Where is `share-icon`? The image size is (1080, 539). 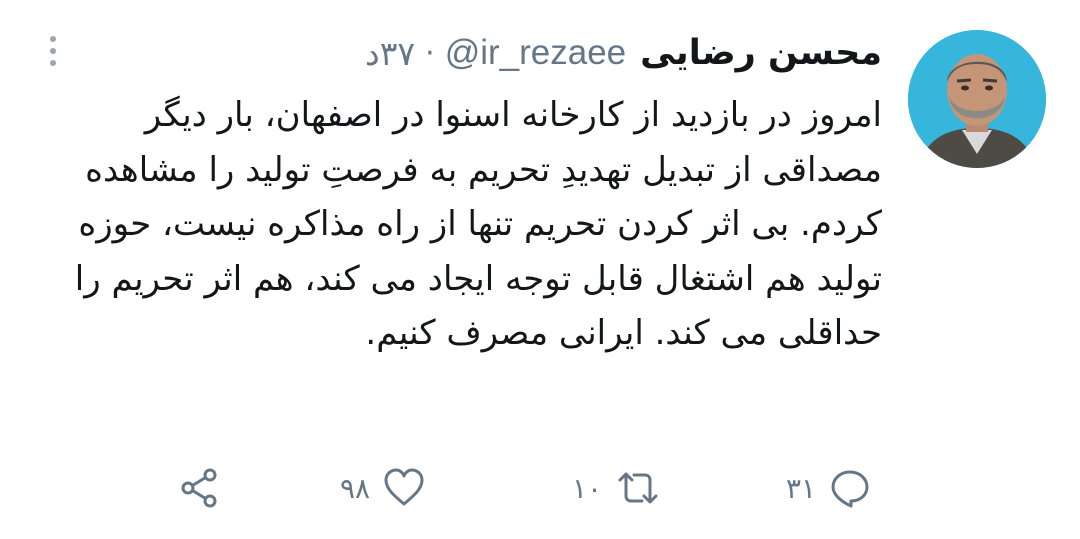
share-icon is located at coordinates (199, 488).